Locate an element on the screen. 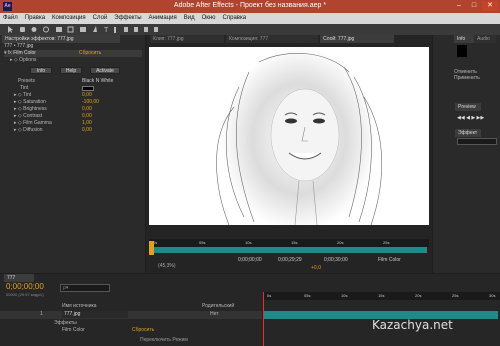  timeline-effect-reset: Сбросить is located at coordinates (143, 330).